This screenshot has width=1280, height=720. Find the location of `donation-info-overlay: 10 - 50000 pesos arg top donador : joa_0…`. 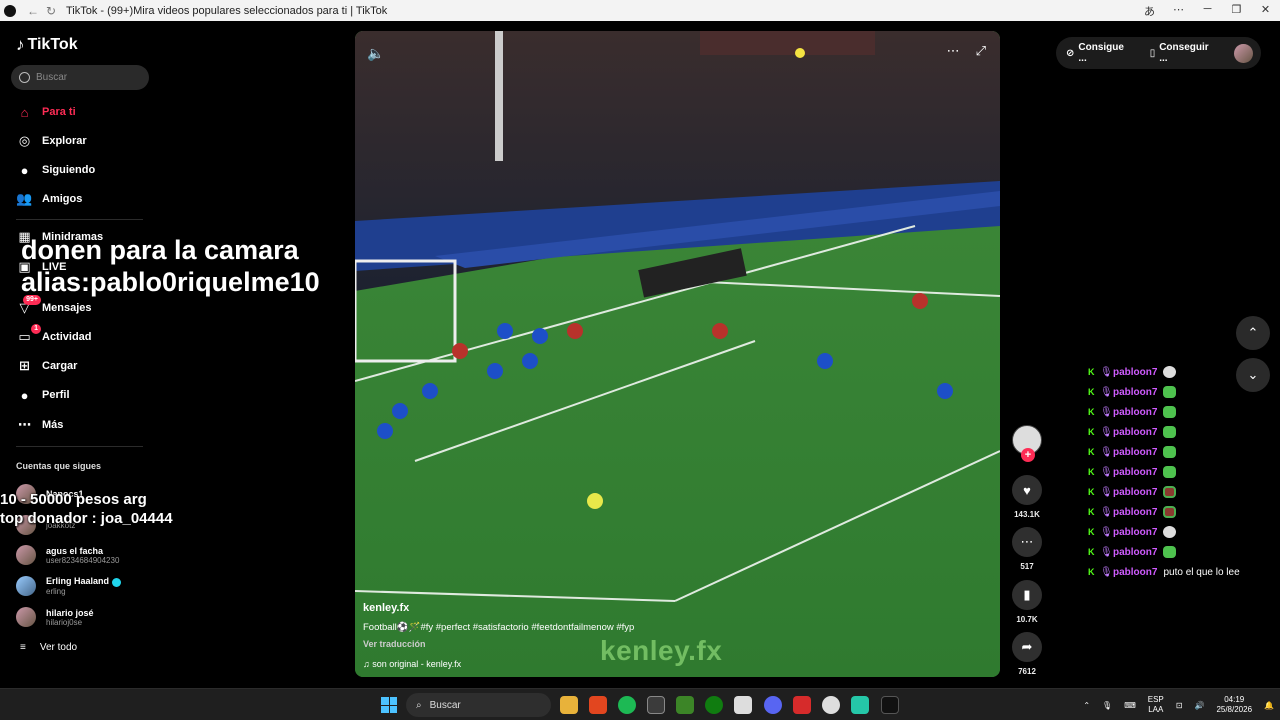

donation-info-overlay: 10 - 50000 pesos arg top donador : joa_0… is located at coordinates (86, 509).